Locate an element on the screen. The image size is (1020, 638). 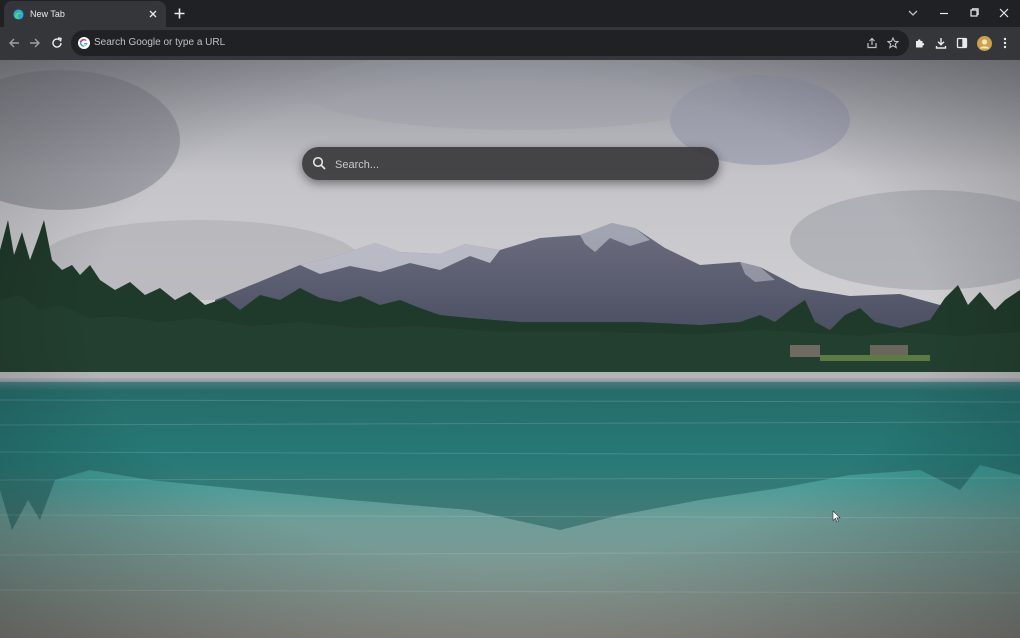
address-bar: Search Google or type a URL is located at coordinates (490, 43).